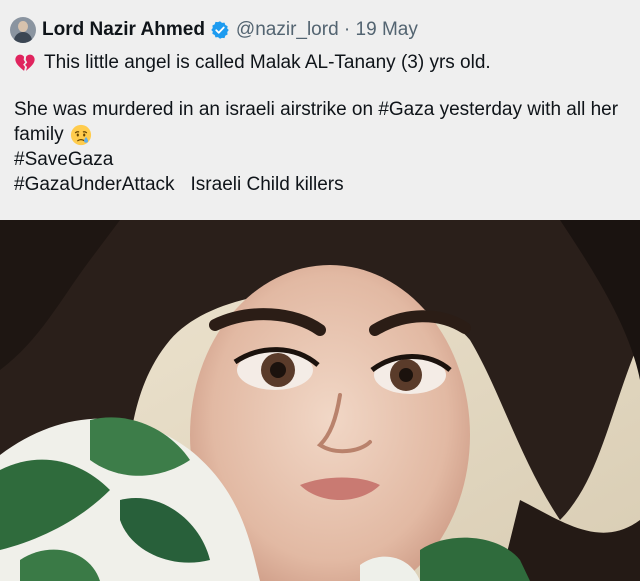 The width and height of the screenshot is (640, 581). What do you see at coordinates (39, 134) in the screenshot?
I see `tweet-line-3-text: family` at bounding box center [39, 134].